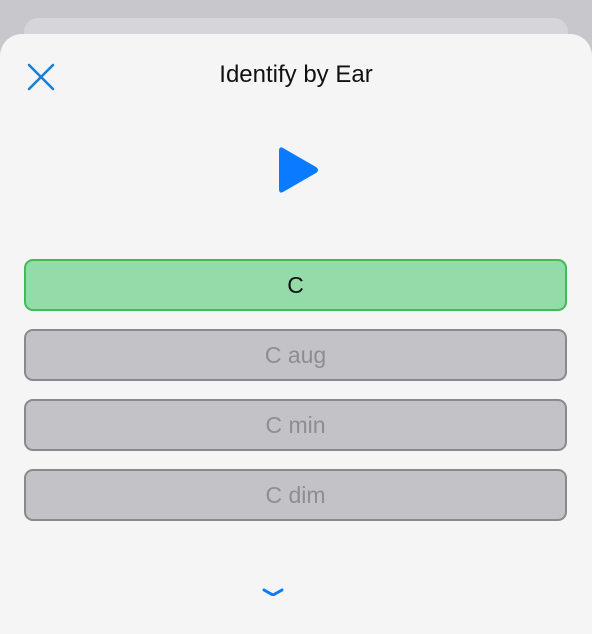 This screenshot has height=634, width=592. I want to click on option-label: C, so click(295, 284).